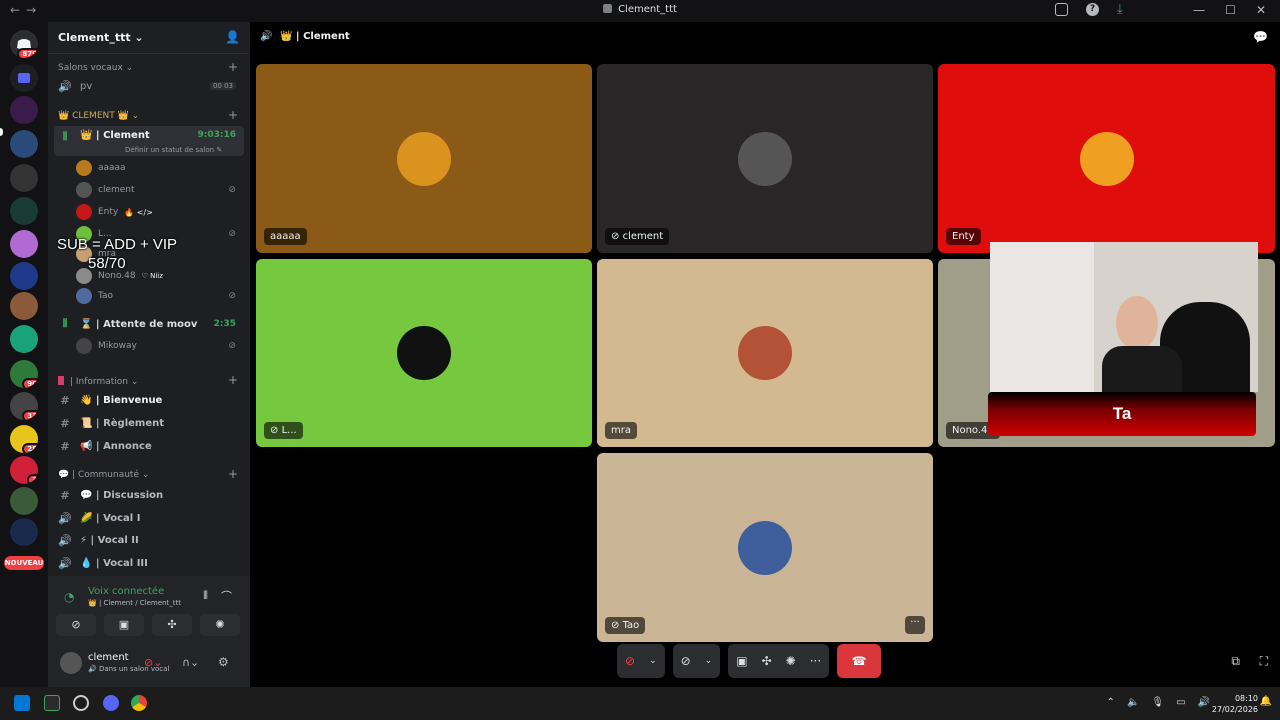  I want to click on participant-tile: mra, so click(765, 353).